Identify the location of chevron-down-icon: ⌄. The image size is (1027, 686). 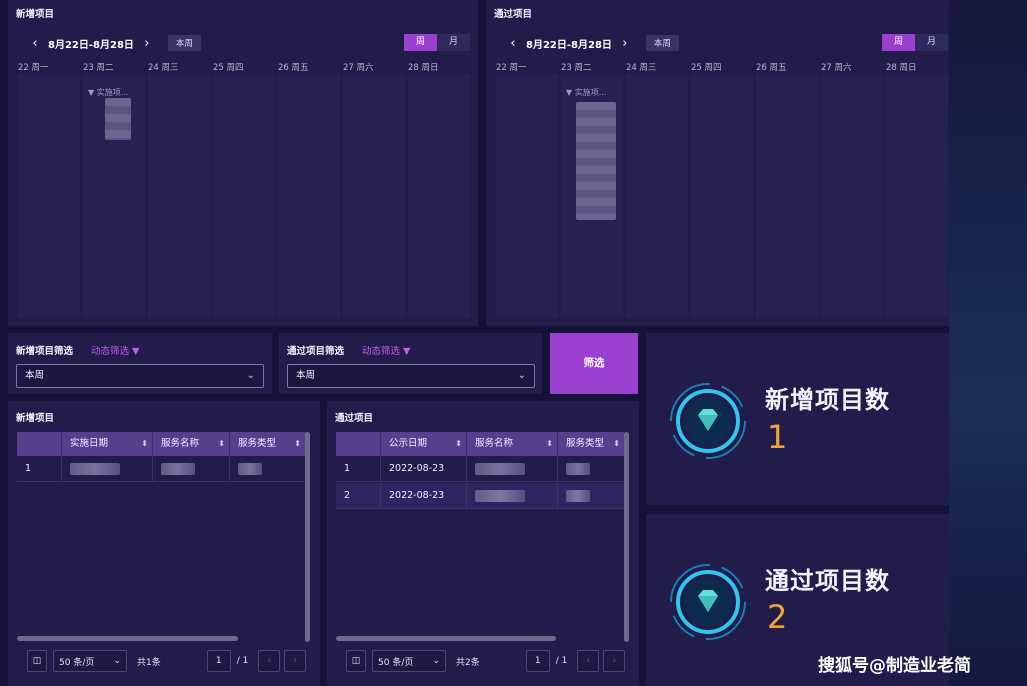
(250, 375).